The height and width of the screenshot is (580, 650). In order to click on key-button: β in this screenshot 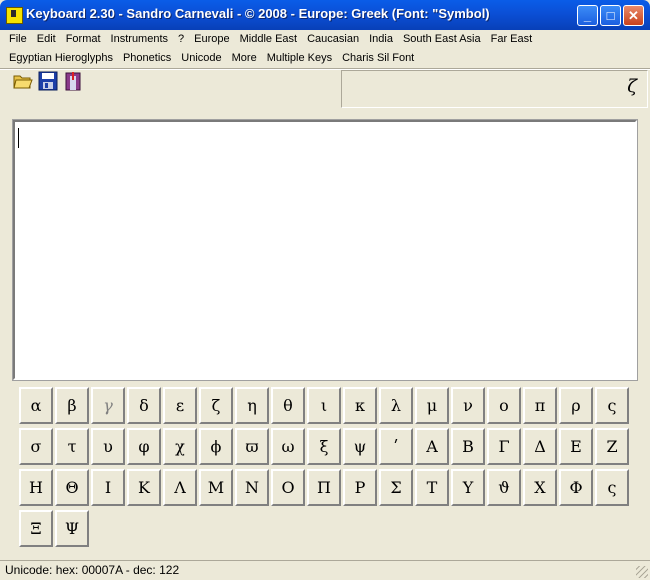, I will do `click(72, 405)`.